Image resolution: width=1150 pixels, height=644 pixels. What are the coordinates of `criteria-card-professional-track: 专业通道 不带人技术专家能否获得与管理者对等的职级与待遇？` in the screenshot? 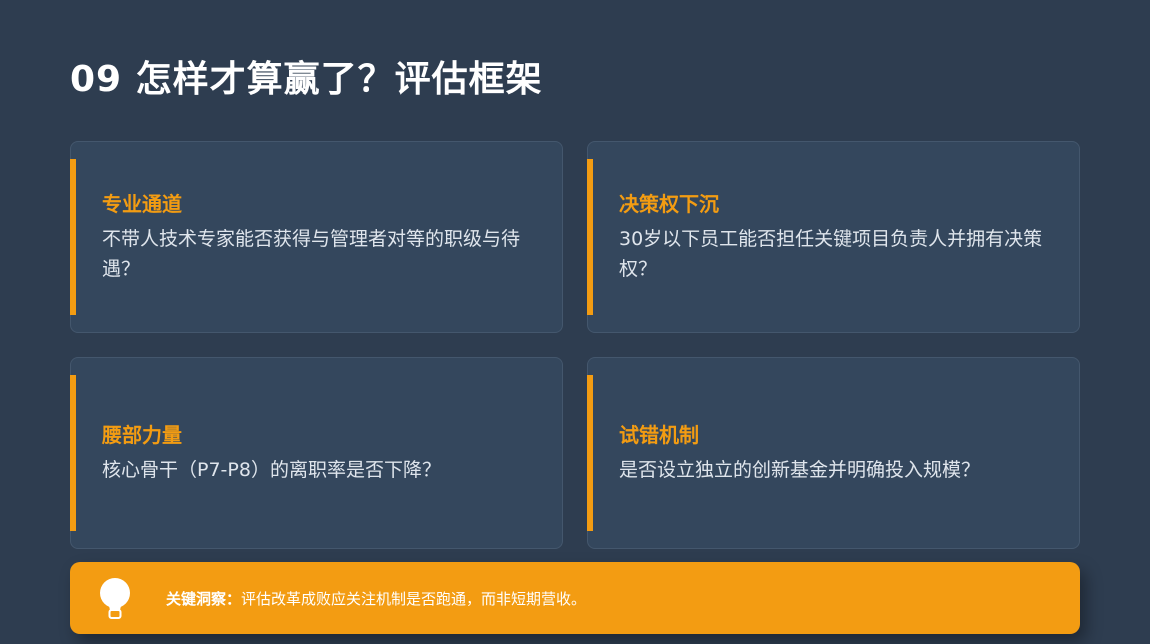 It's located at (316, 237).